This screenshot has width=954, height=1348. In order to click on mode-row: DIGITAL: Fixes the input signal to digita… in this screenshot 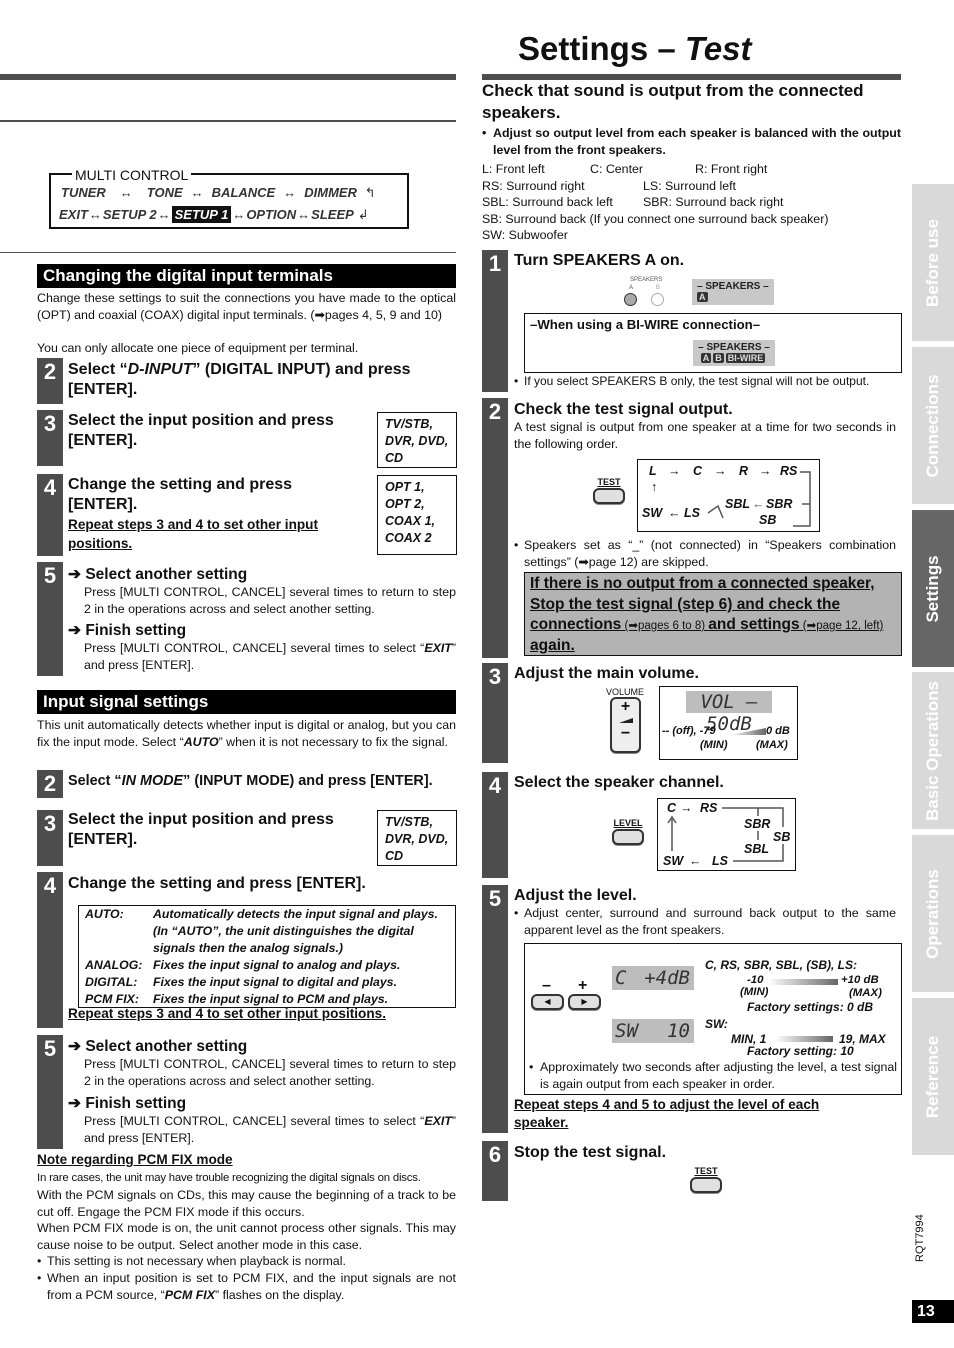, I will do `click(241, 982)`.